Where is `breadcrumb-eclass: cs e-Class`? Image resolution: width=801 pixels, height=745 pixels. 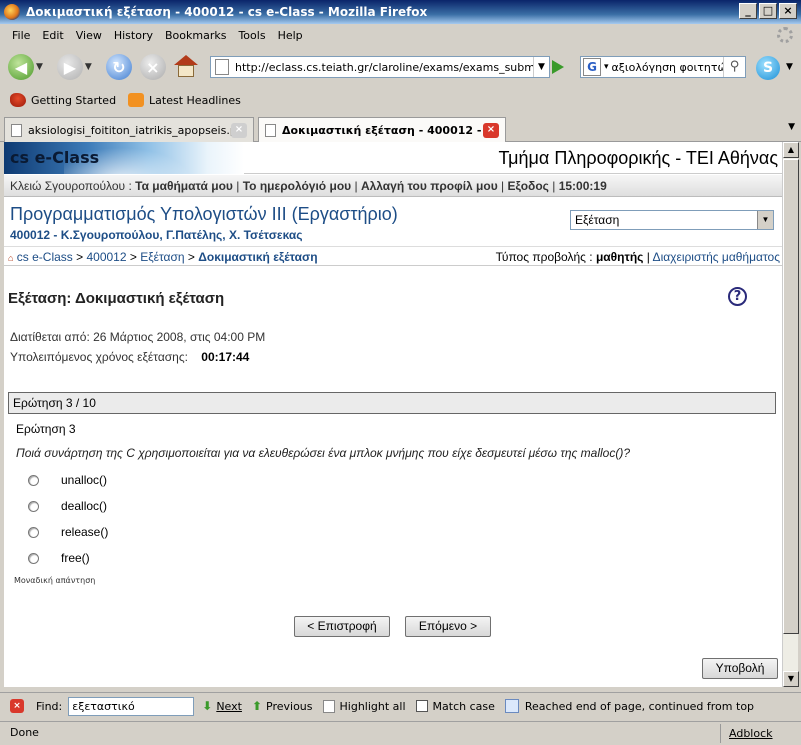
breadcrumb-eclass: cs e-Class is located at coordinates (45, 257).